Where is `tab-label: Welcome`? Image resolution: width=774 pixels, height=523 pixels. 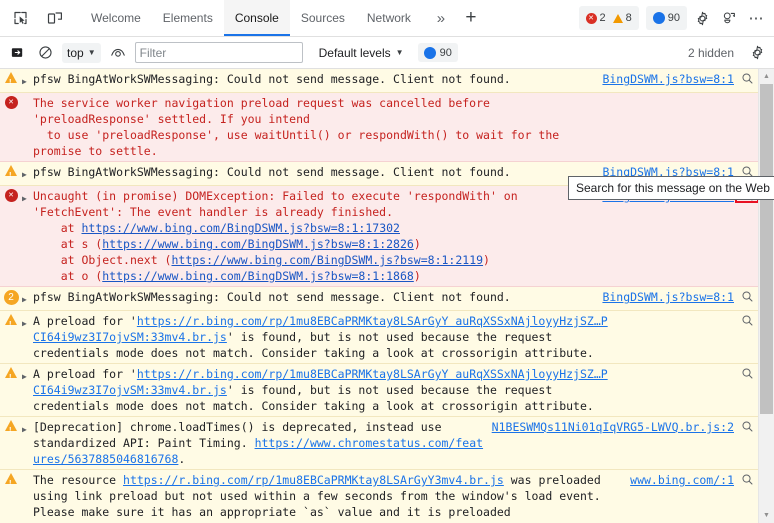 tab-label: Welcome is located at coordinates (116, 18).